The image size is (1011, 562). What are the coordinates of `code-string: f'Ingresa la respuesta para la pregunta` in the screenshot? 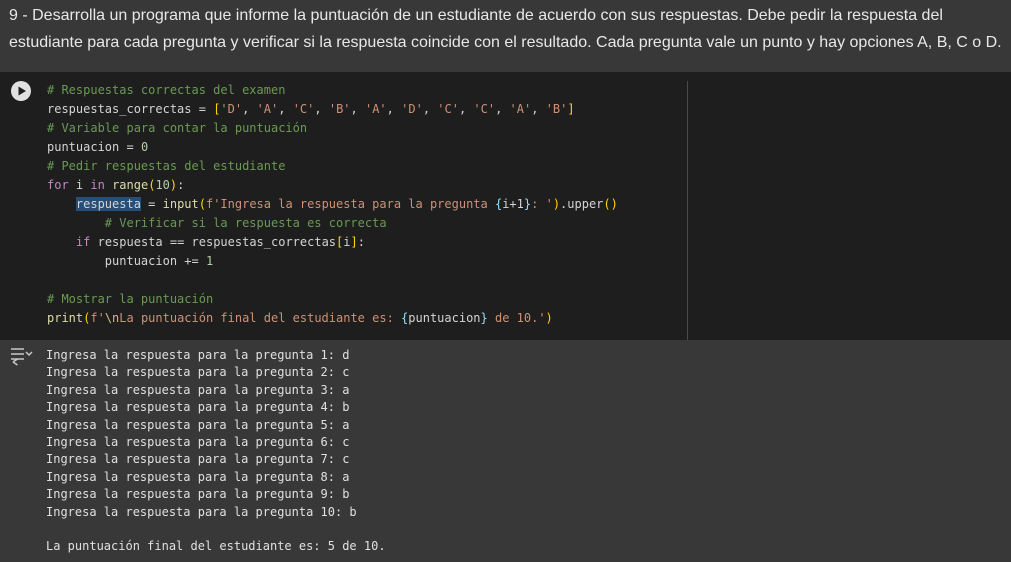 It's located at (350, 204).